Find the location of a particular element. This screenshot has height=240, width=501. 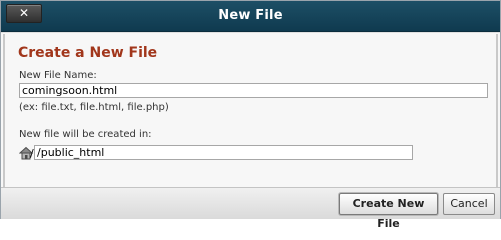

dialog-titlebar: ✕ New File is located at coordinates (250, 16).